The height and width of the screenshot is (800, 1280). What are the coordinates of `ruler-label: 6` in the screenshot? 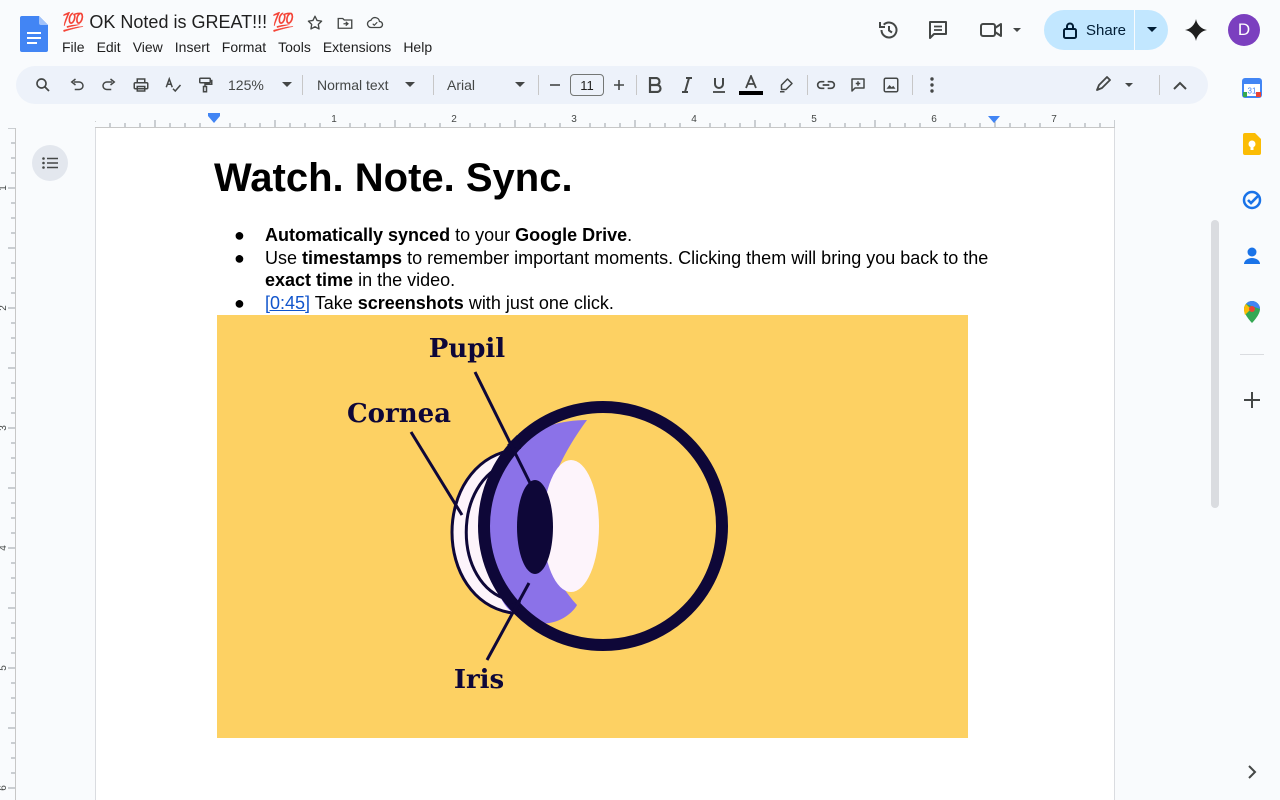 It's located at (934, 119).